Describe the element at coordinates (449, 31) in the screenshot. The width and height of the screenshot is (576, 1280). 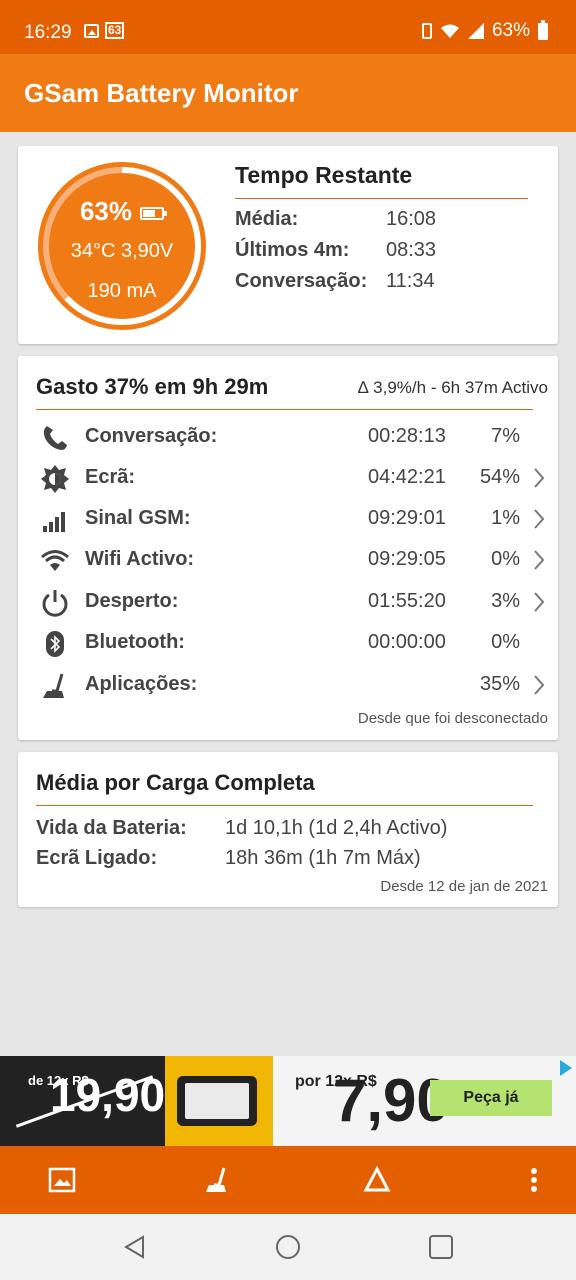
I see `wifi-status-icon` at that location.